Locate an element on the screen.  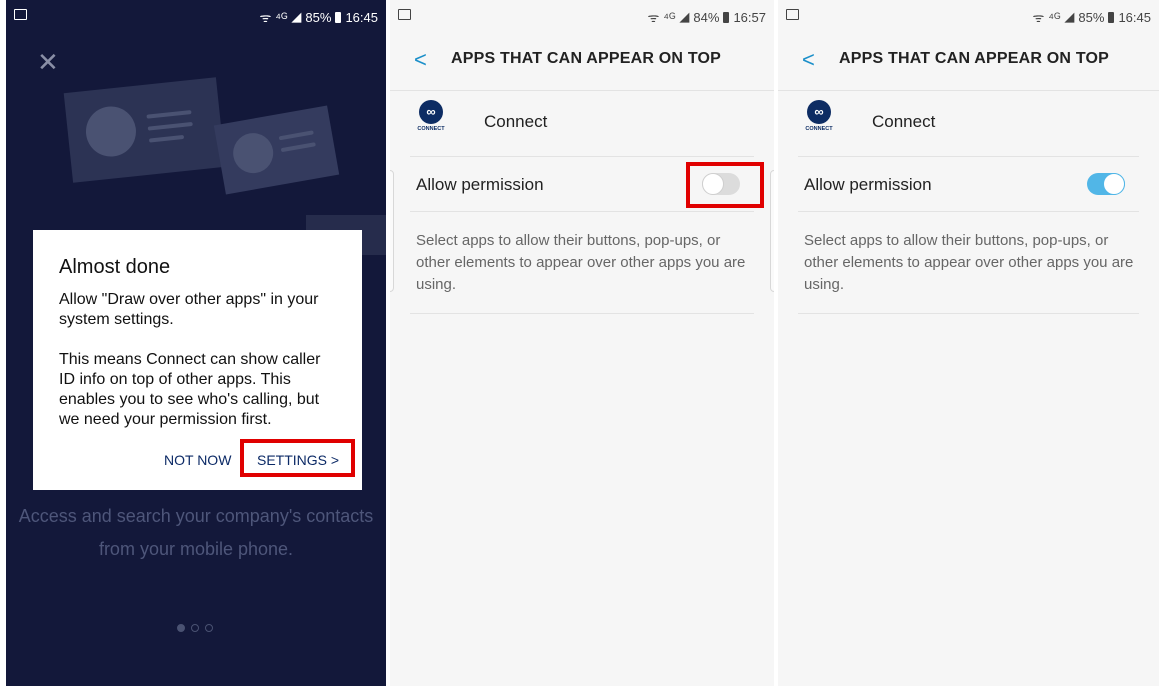
not-now-button: NOT NOW is located at coordinates (197, 460).